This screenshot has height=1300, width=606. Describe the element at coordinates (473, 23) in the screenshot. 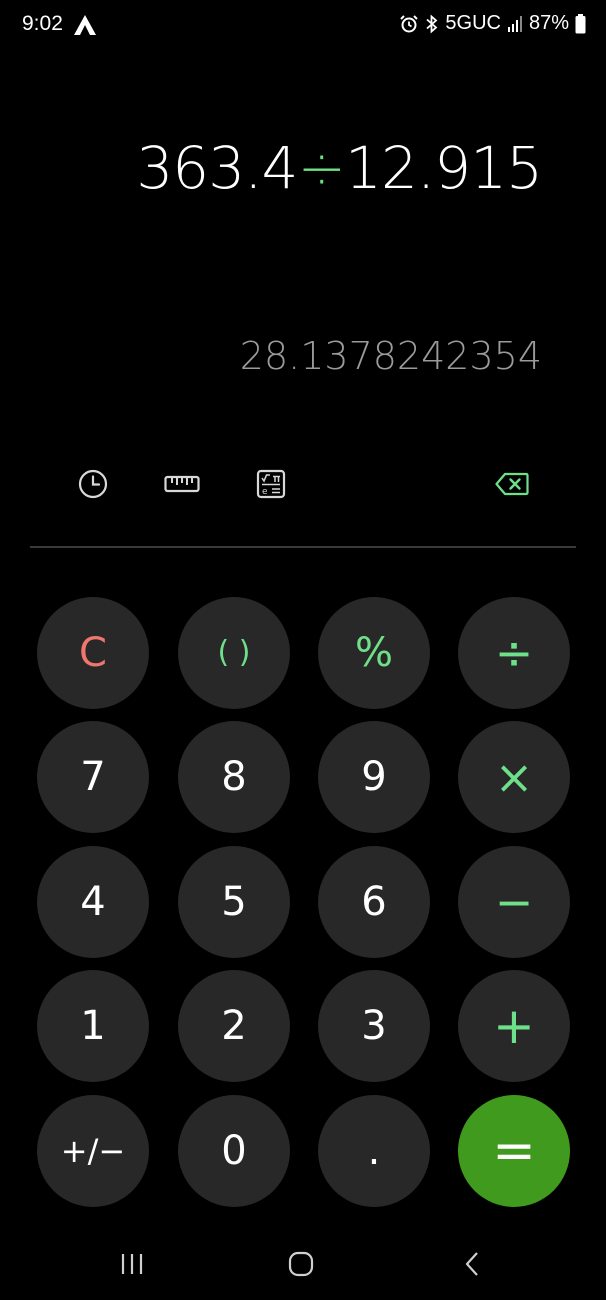

I see `network-label: 5GUC` at that location.